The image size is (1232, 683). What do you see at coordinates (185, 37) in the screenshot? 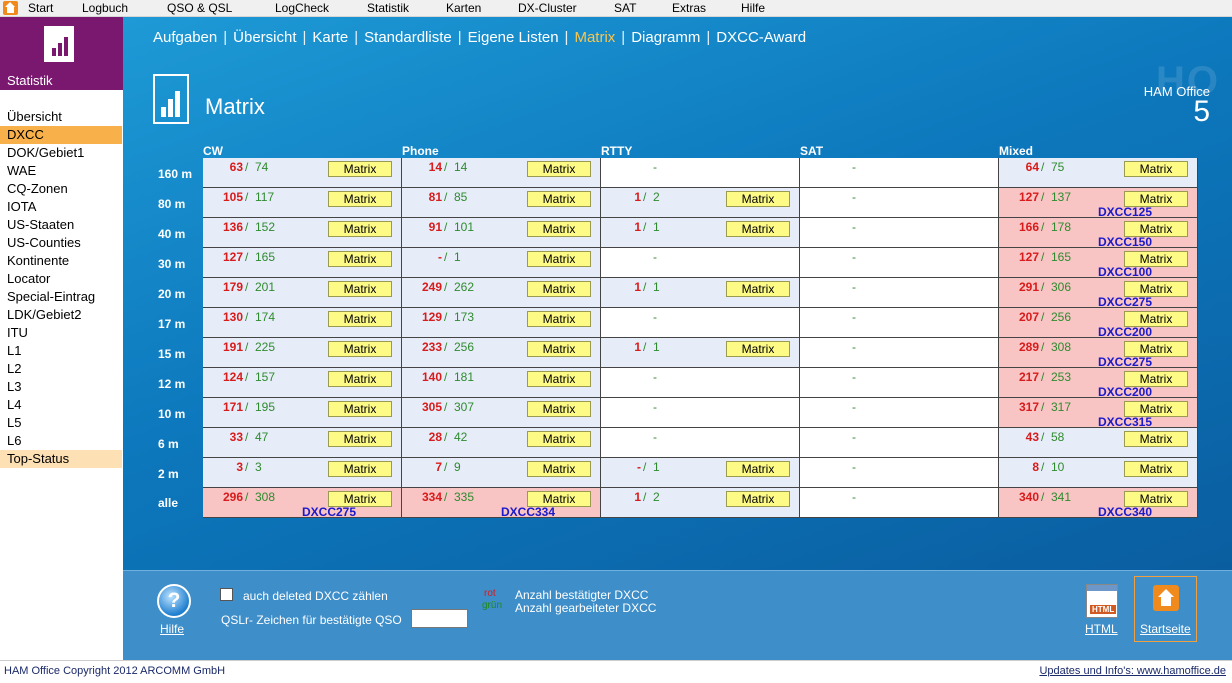
I see `nav-aufgaben: Aufgaben` at bounding box center [185, 37].